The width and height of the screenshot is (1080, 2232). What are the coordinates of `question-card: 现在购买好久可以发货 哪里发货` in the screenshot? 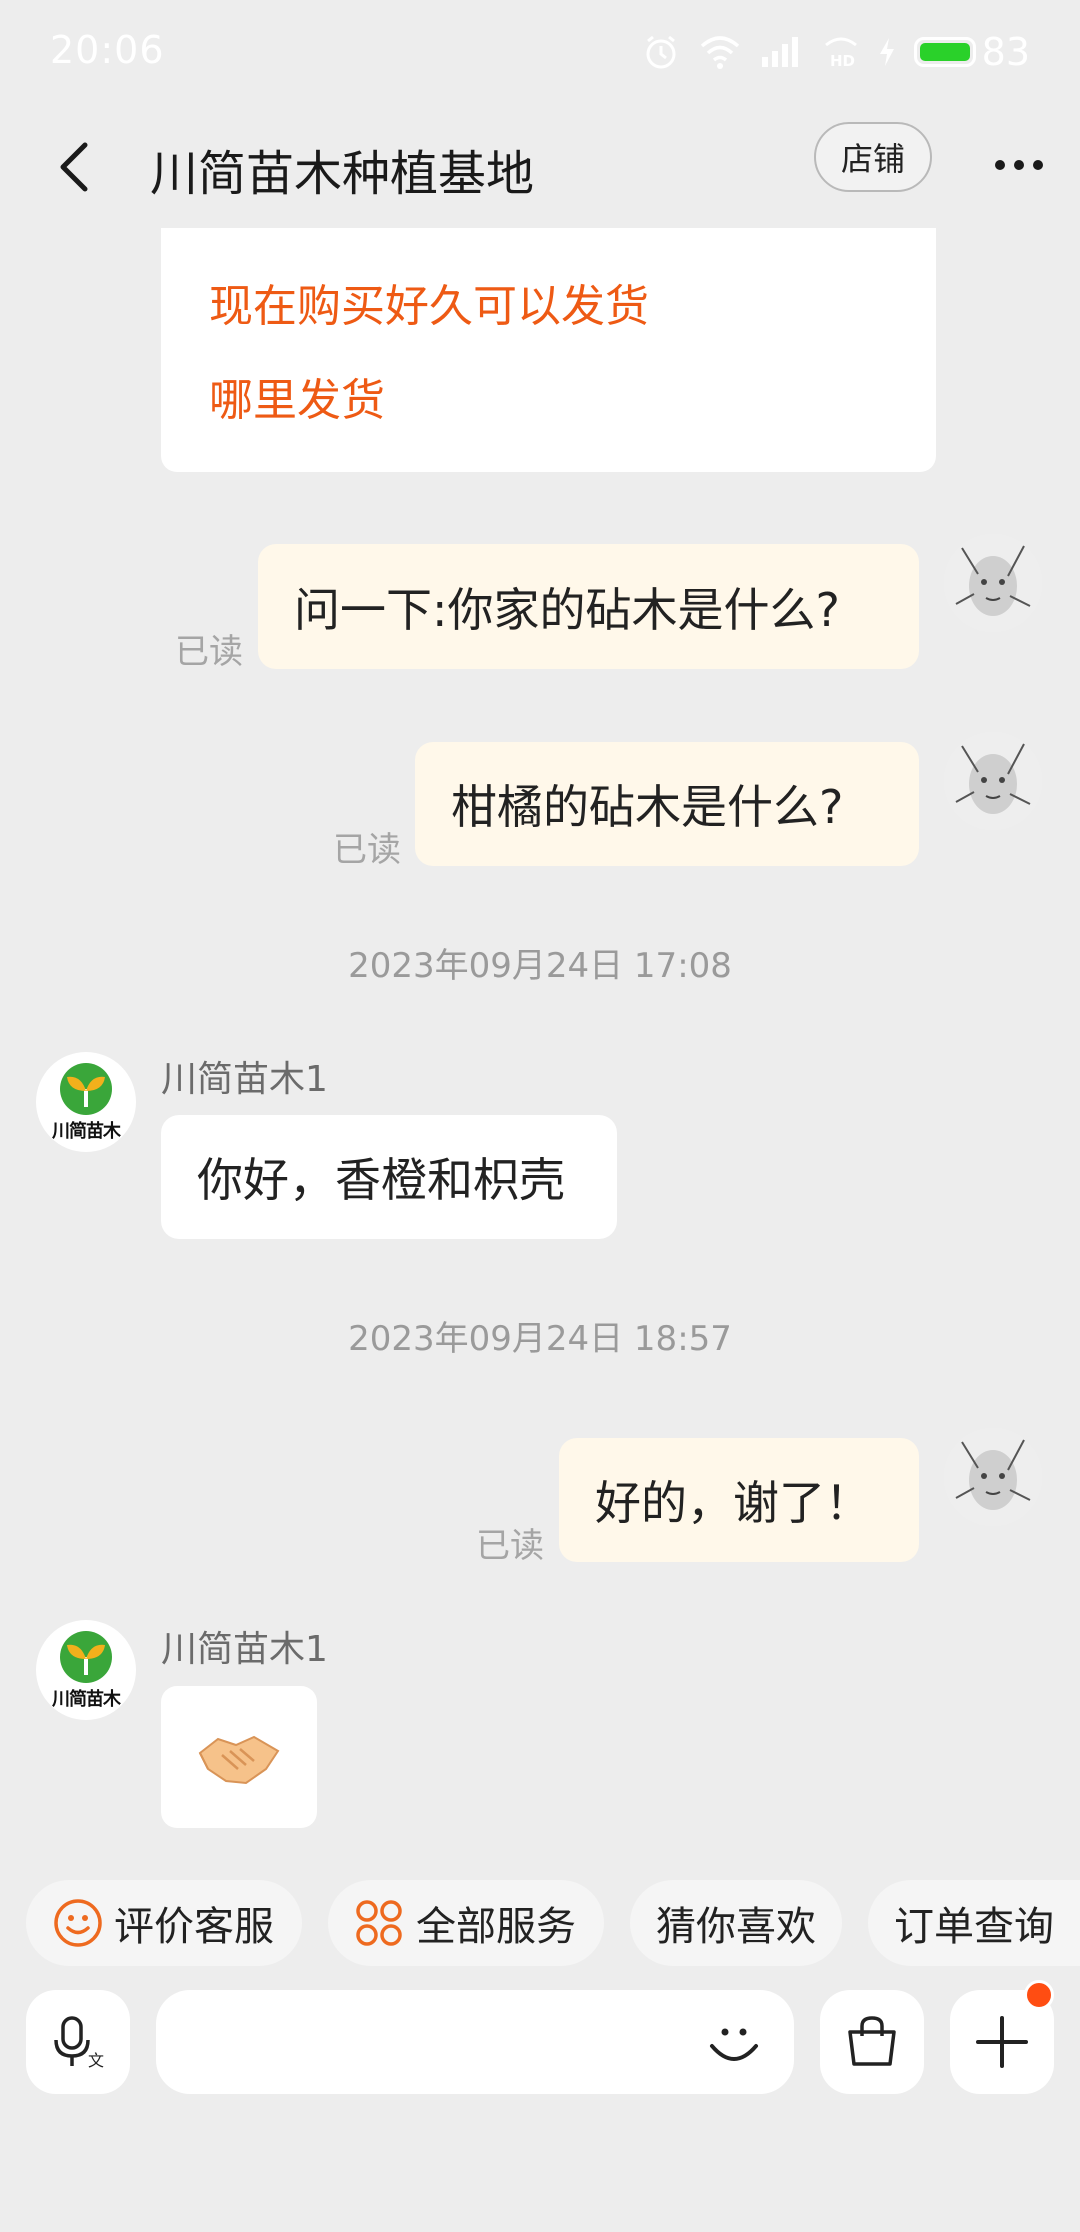 It's located at (548, 350).